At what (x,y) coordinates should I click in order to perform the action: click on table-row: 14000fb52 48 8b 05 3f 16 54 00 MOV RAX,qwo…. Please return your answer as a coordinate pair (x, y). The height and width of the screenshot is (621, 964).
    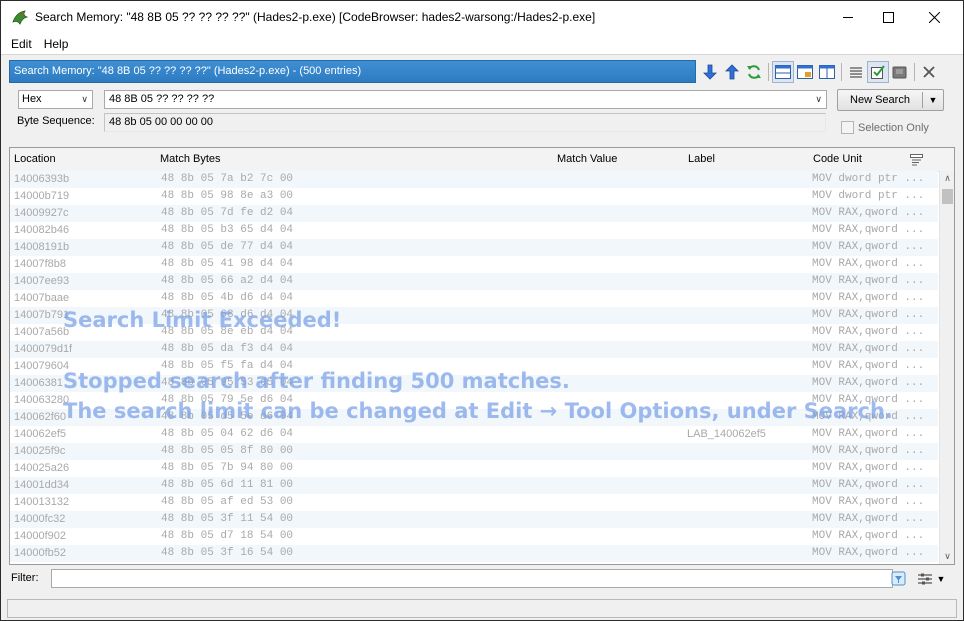
    Looking at the image, I should click on (474, 553).